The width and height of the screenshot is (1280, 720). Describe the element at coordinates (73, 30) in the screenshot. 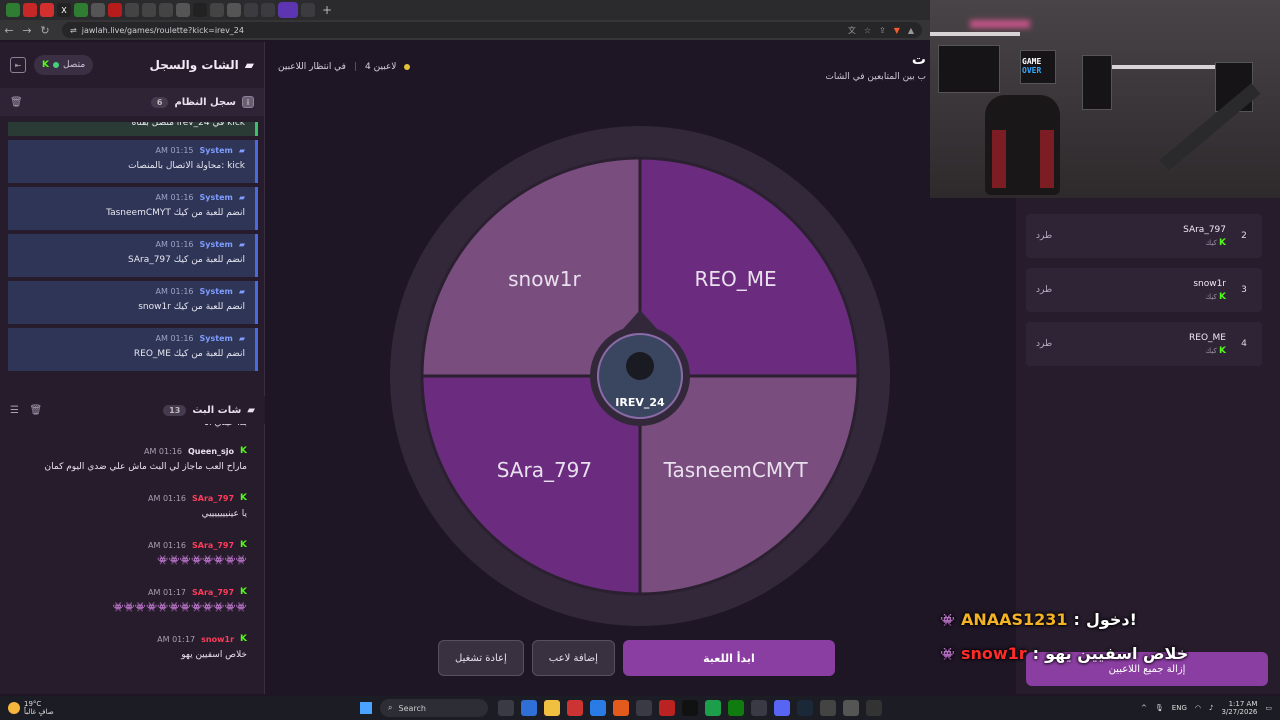

I see `site-info-icon: ⇌` at that location.